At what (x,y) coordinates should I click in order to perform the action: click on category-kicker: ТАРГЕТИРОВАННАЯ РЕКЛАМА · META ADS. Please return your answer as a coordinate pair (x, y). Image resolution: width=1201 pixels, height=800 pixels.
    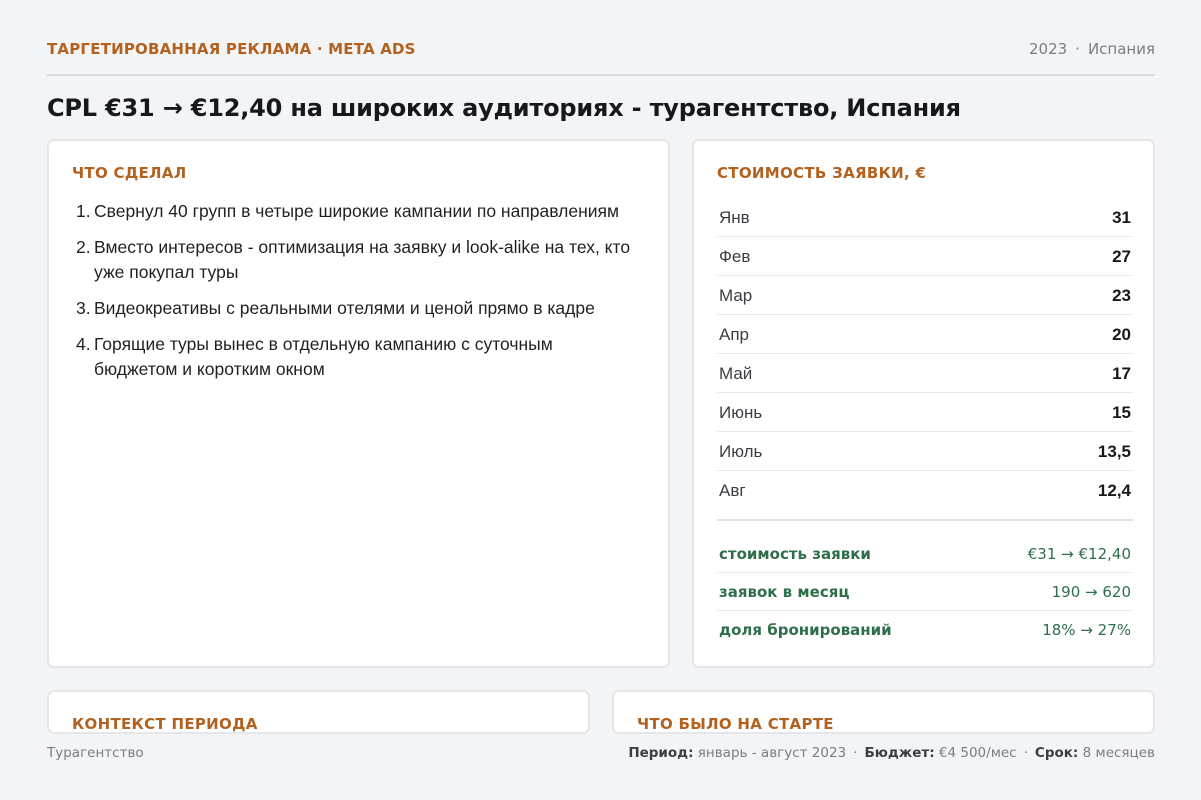
    Looking at the image, I should click on (231, 49).